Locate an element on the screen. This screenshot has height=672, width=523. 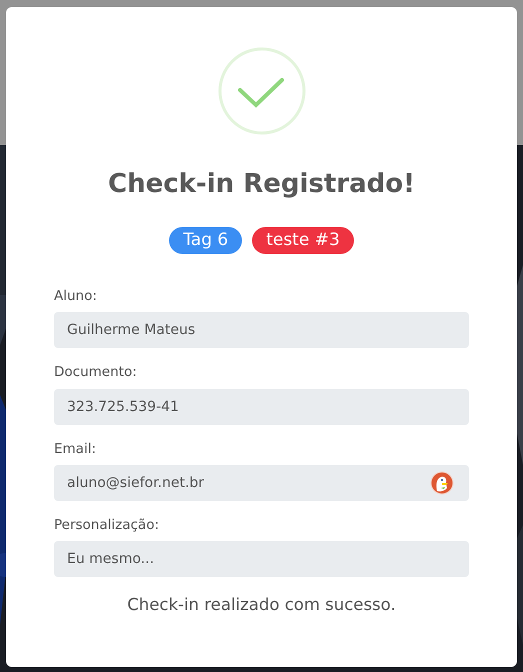
success-check-icon is located at coordinates (262, 91).